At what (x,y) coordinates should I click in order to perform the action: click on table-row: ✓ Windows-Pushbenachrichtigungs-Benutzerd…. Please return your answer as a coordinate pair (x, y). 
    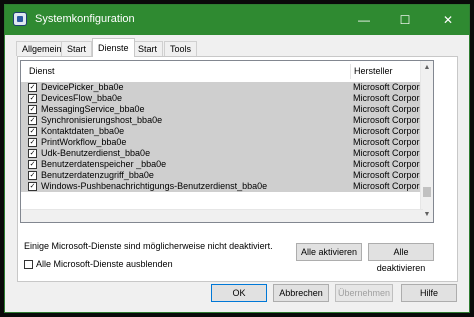
    Looking at the image, I should click on (222, 186).